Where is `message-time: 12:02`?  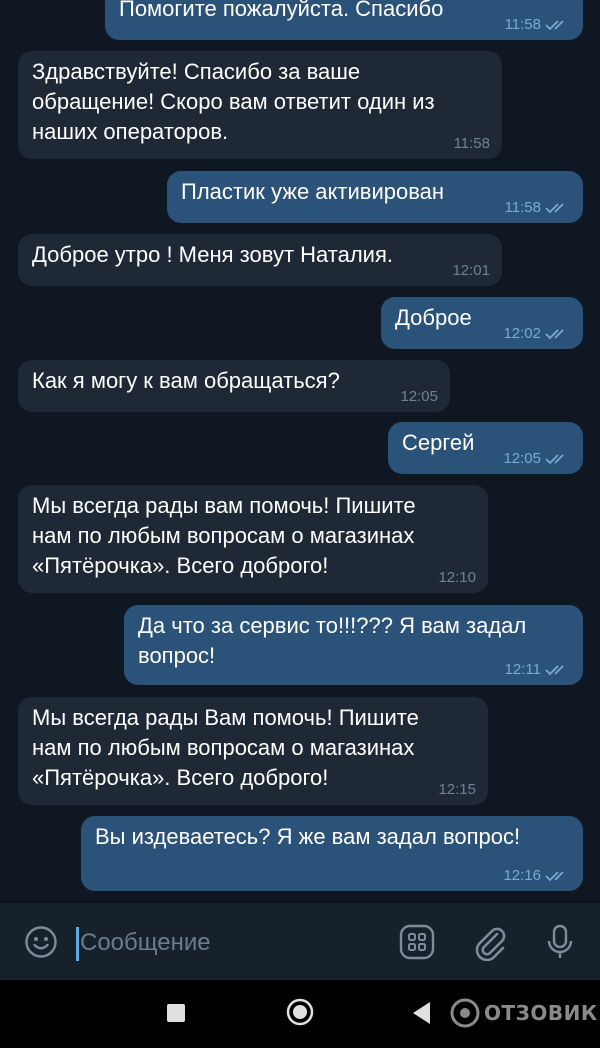 message-time: 12:02 is located at coordinates (522, 333).